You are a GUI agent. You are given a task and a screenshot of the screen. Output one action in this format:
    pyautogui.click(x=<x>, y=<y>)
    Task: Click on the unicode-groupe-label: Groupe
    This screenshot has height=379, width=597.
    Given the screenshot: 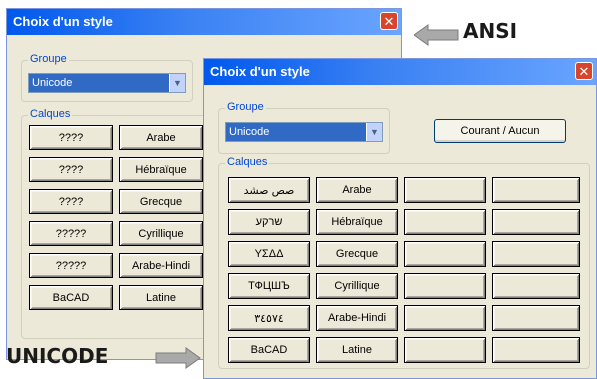 What is the action you would take?
    pyautogui.click(x=245, y=107)
    